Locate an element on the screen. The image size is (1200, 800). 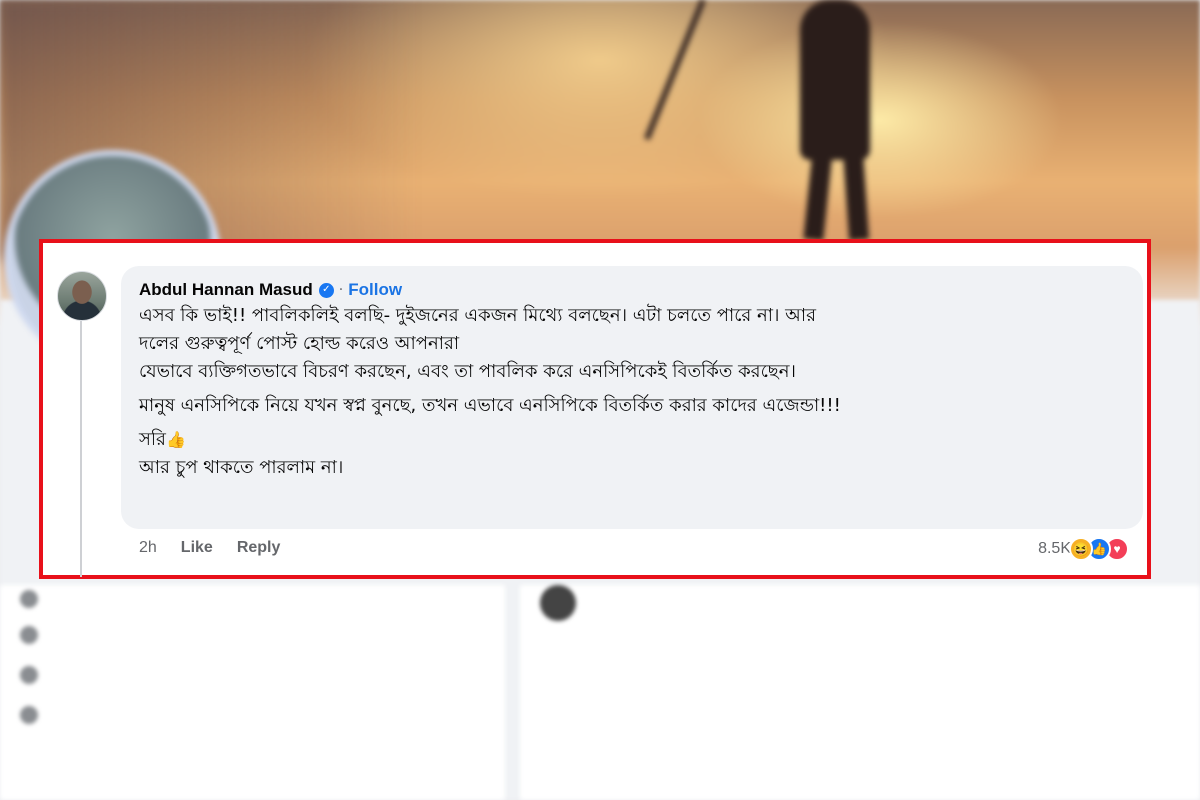
haha-icon: 😆 is located at coordinates (1081, 549).